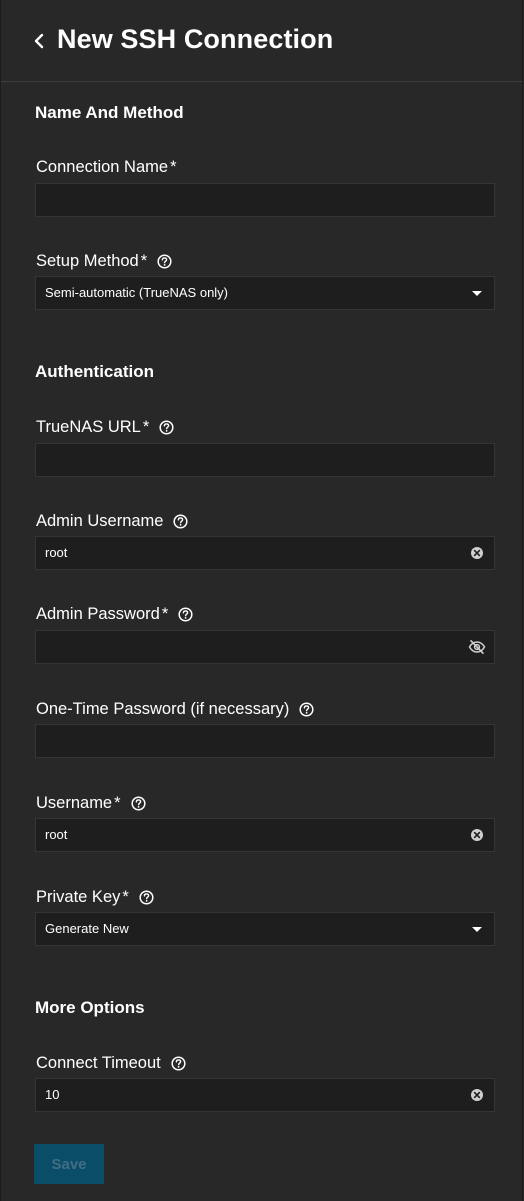  I want to click on connection-name-input, so click(265, 200).